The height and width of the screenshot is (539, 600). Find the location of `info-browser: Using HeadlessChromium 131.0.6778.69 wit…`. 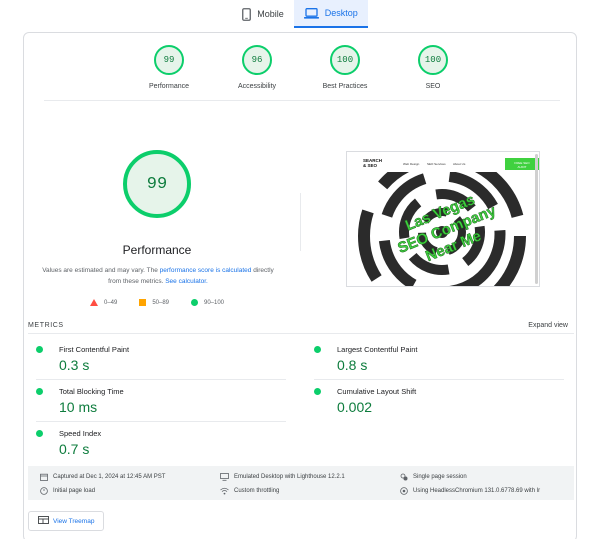

info-browser: Using HeadlessChromium 131.0.6778.69 wit… is located at coordinates (470, 491).